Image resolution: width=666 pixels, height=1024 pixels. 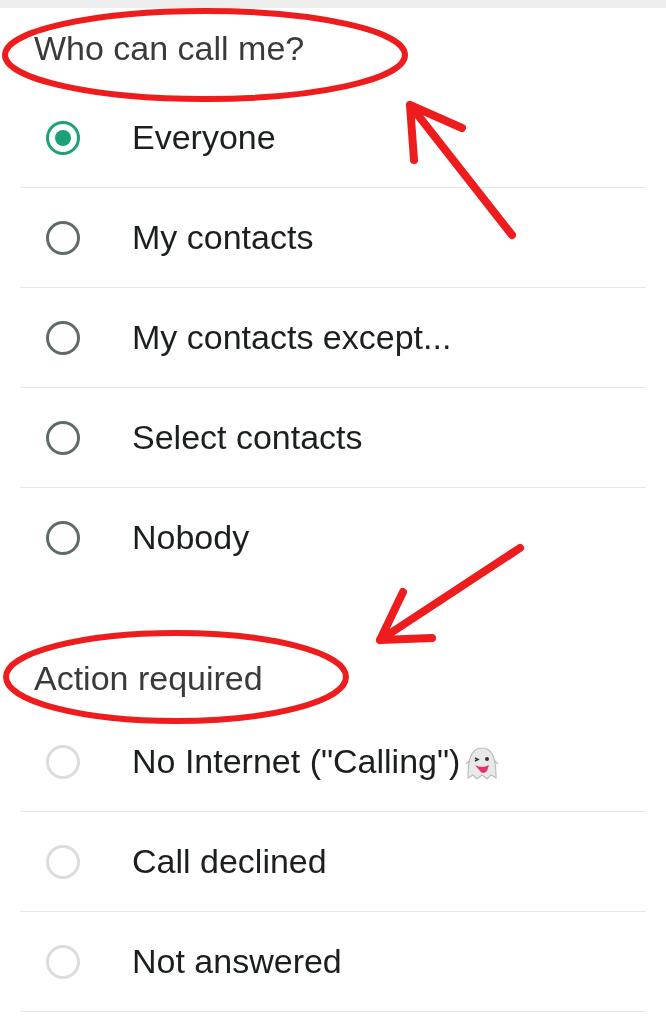 I want to click on option-label: No Internet ("Calling"), so click(x=296, y=761).